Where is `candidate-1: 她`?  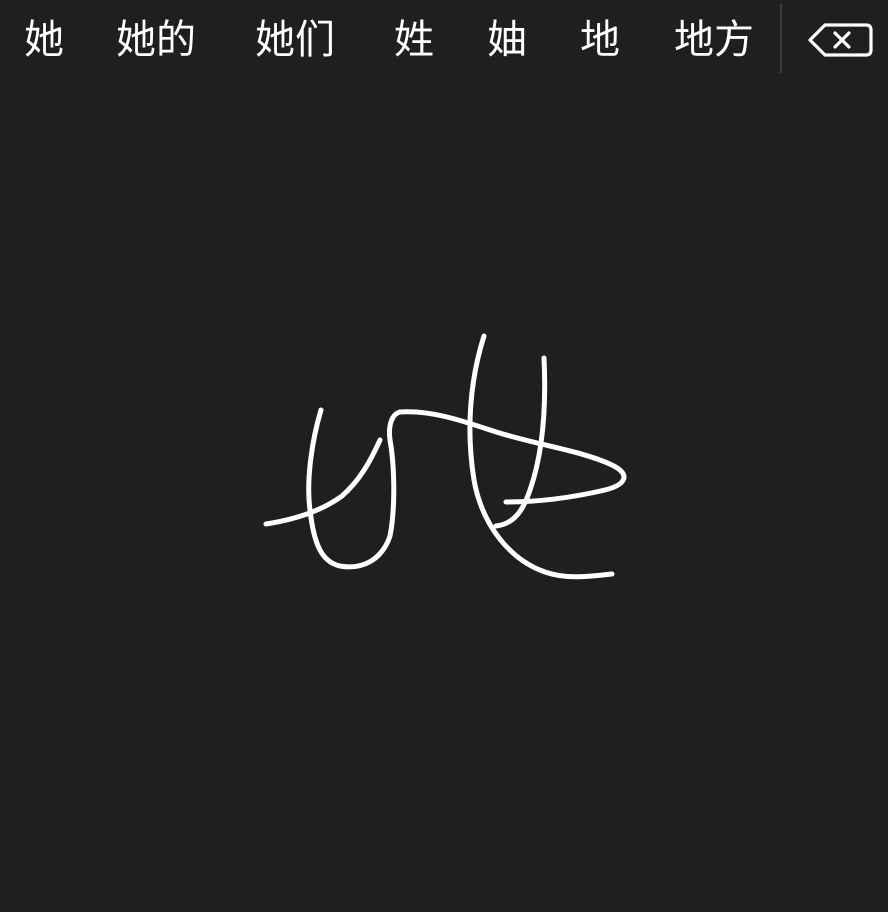 candidate-1: 她 is located at coordinates (44, 40).